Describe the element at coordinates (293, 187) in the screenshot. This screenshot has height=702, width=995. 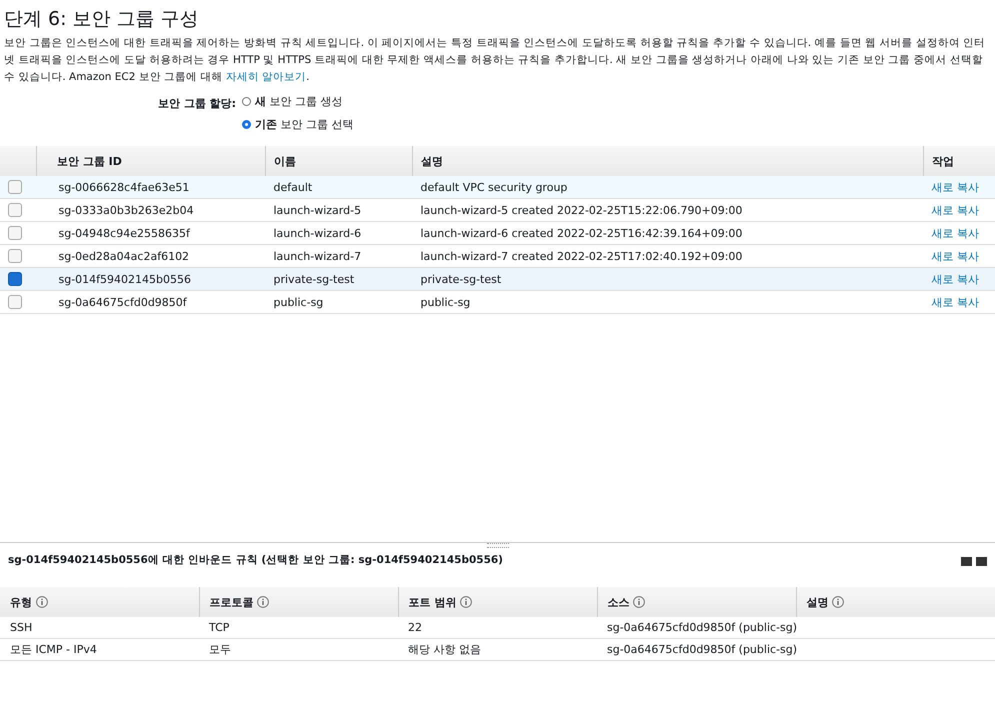
I see `table-cell: default` at that location.